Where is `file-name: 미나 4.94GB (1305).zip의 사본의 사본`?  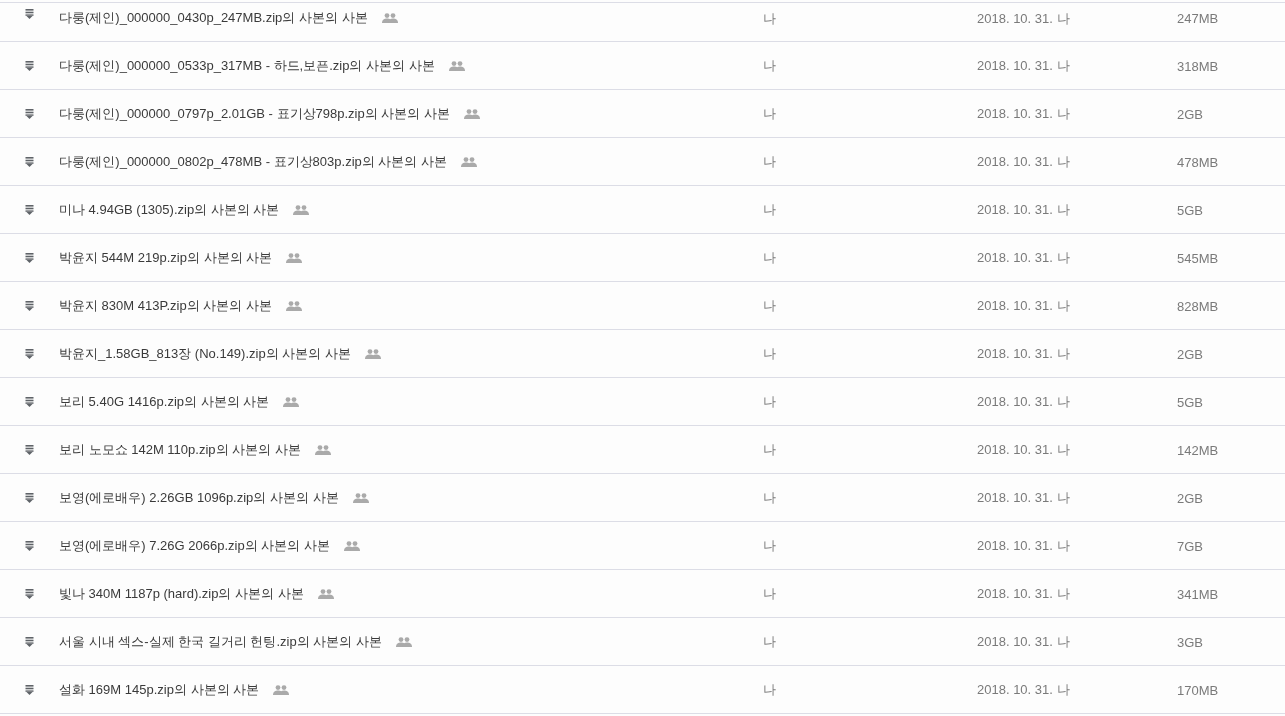 file-name: 미나 4.94GB (1305).zip의 사본의 사본 is located at coordinates (169, 209).